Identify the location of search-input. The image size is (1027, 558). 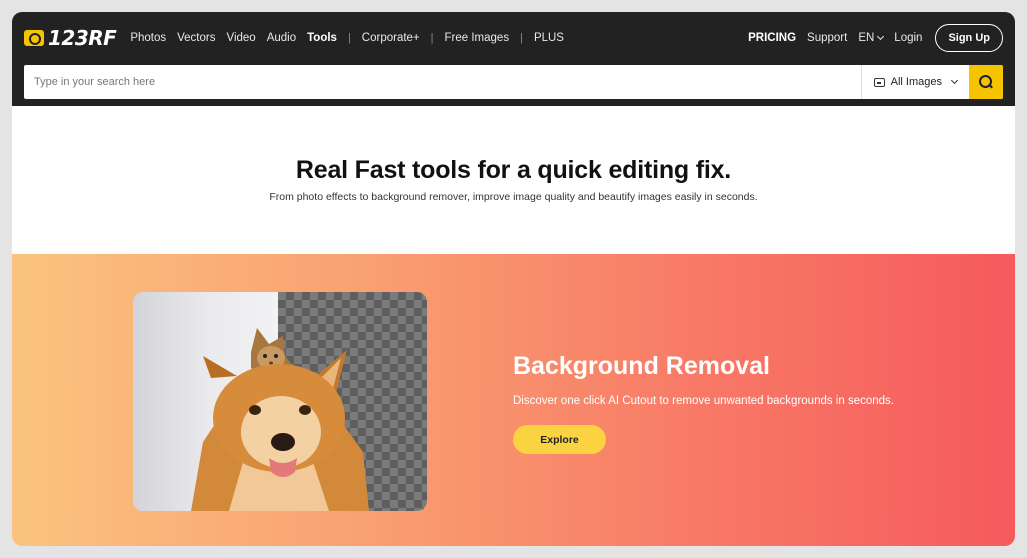
(442, 82).